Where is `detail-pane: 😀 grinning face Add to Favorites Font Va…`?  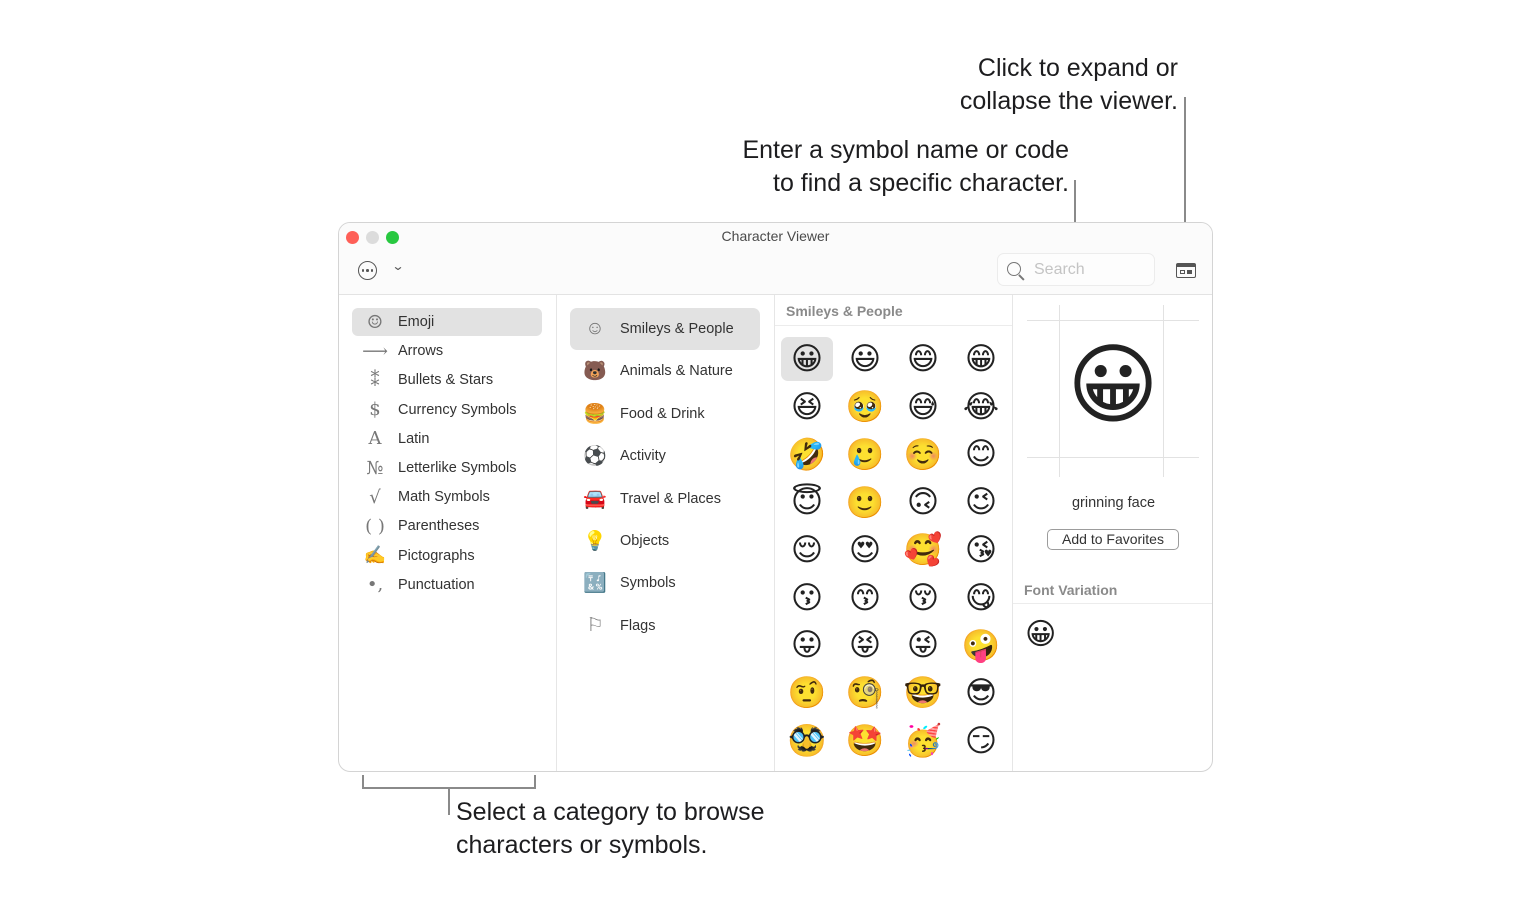 detail-pane: 😀 grinning face Add to Favorites Font Va… is located at coordinates (1112, 533).